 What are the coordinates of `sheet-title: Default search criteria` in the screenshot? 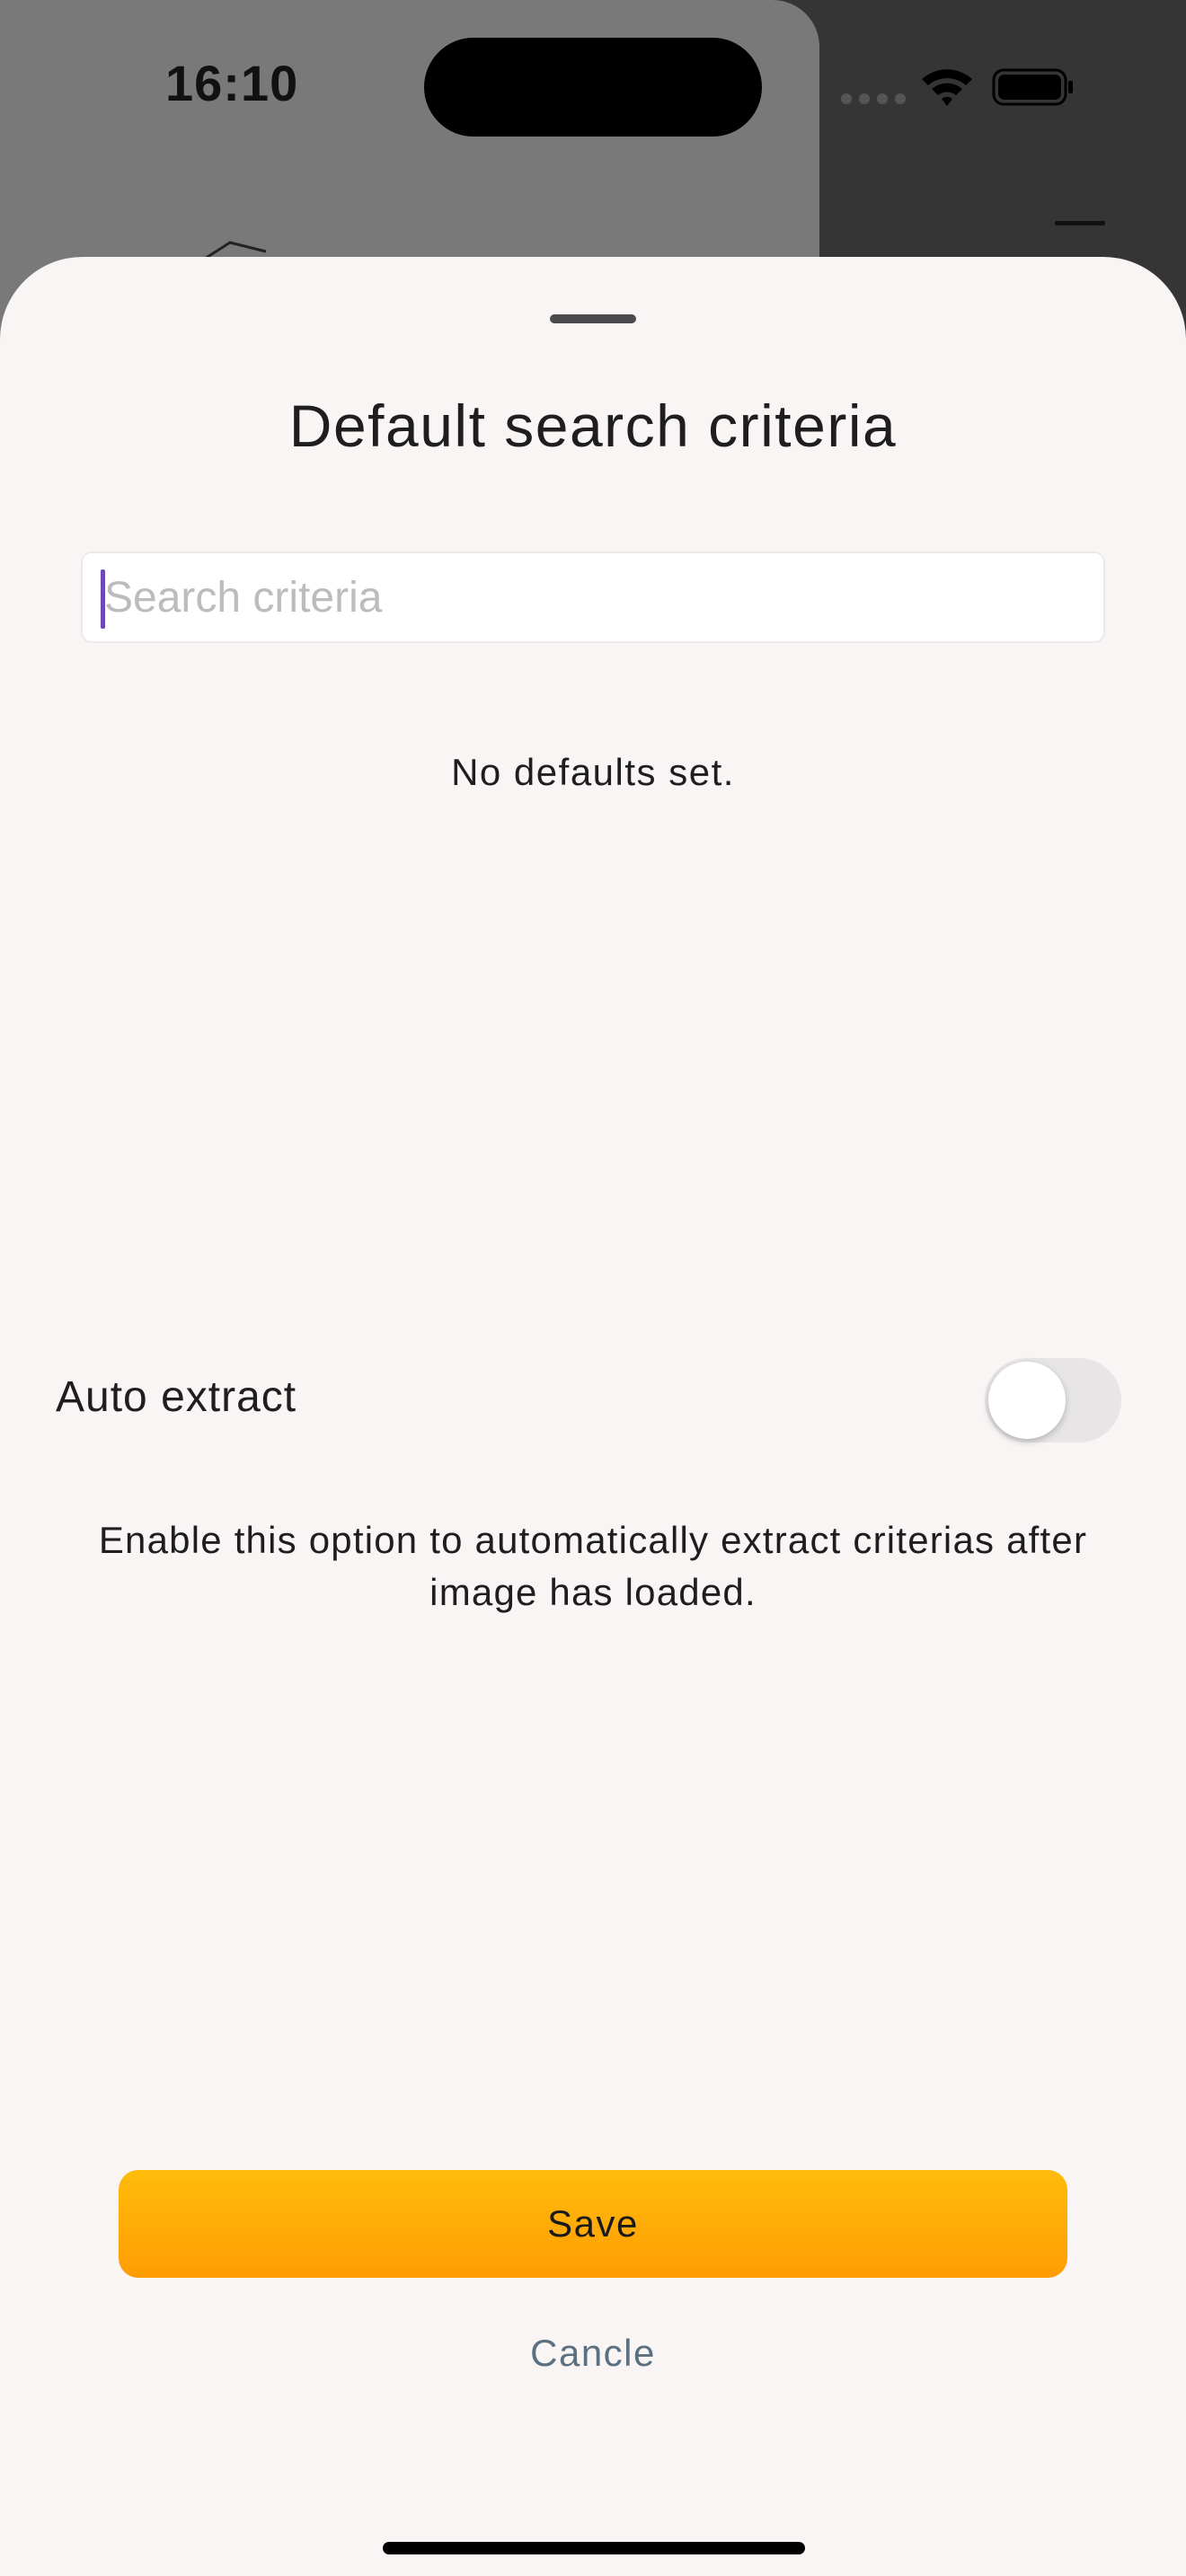 It's located at (593, 426).